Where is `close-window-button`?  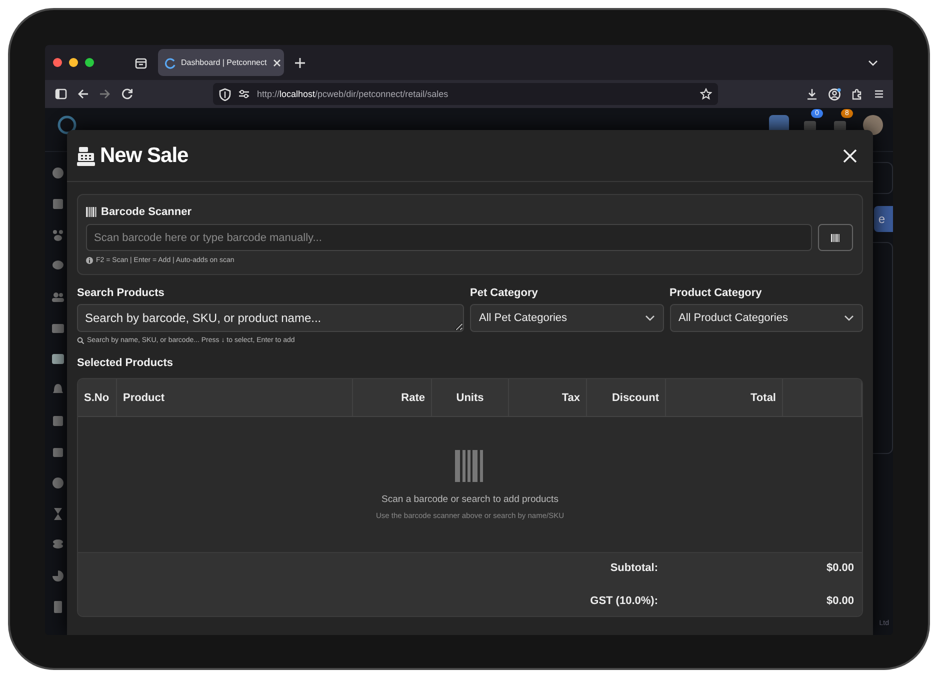
close-window-button is located at coordinates (57, 62).